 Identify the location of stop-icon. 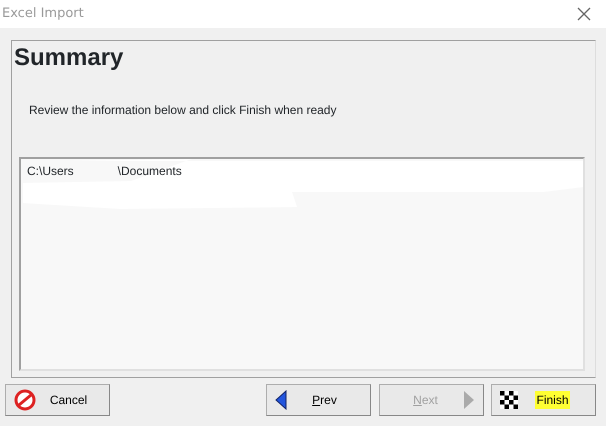
(25, 400).